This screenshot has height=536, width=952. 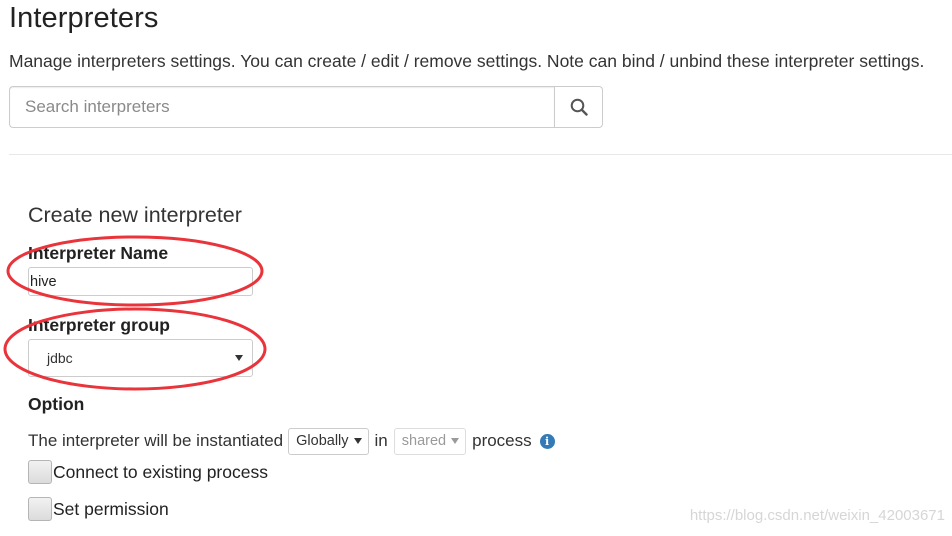 What do you see at coordinates (135, 215) in the screenshot?
I see `create-interpreter-title: Create new interpreter` at bounding box center [135, 215].